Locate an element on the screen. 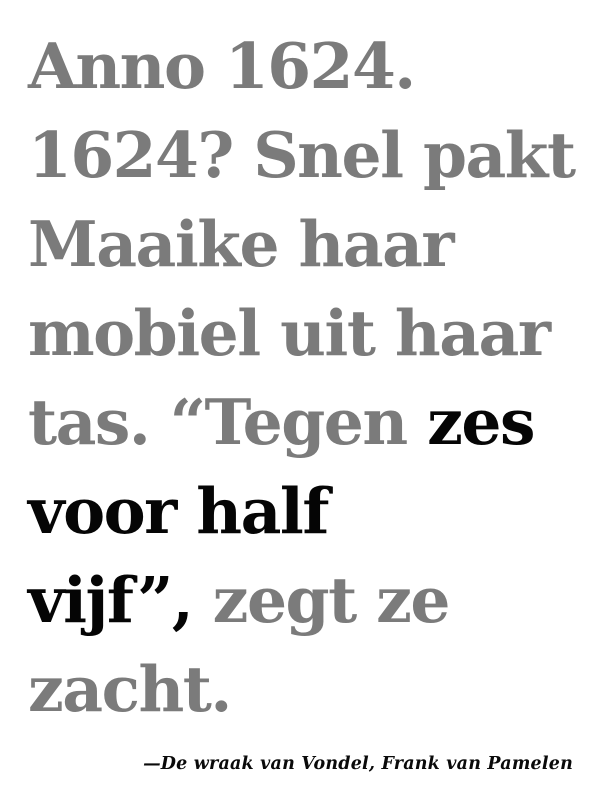  attribution: —De wraak van Vondel, Frank van Pamelen is located at coordinates (358, 764).